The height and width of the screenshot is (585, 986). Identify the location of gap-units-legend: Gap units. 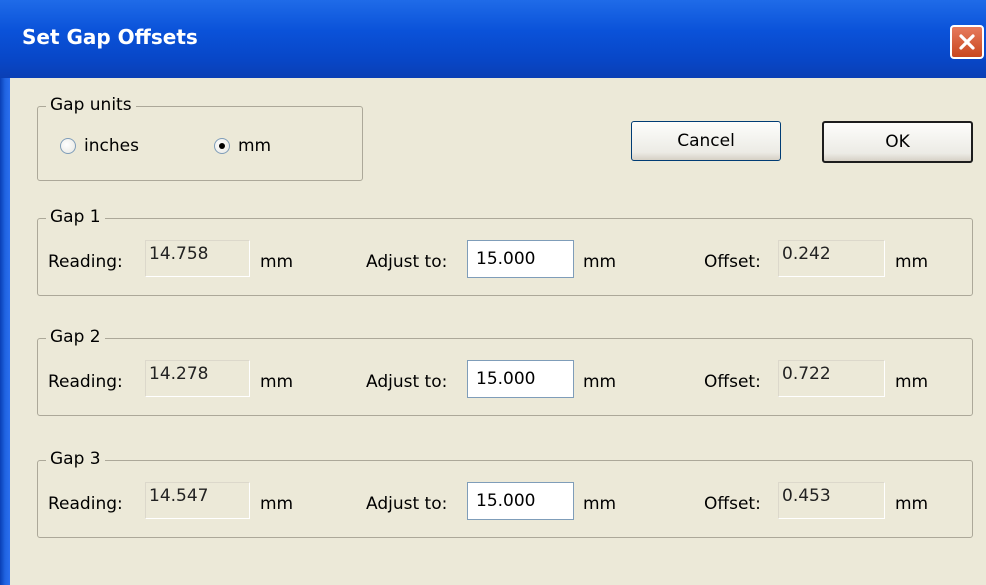
(91, 105).